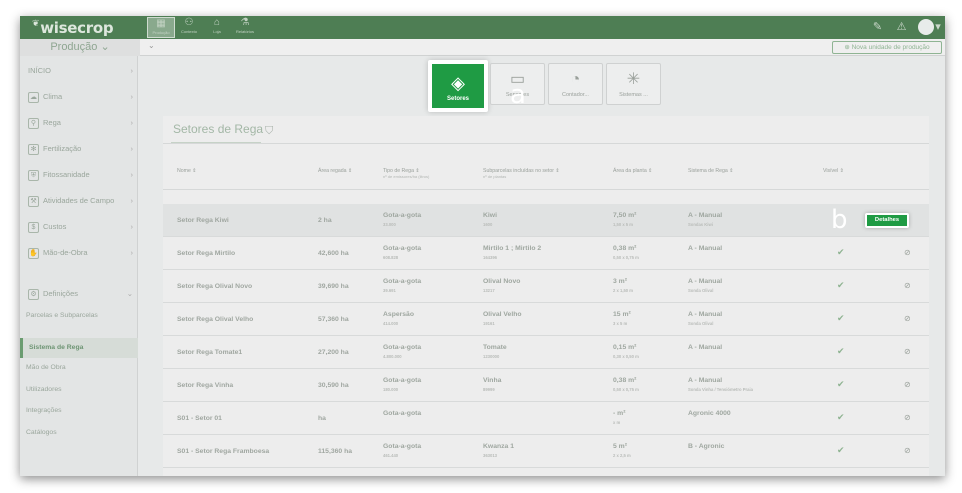 The height and width of the screenshot is (493, 962). I want to click on cell-sub: 363013, so click(490, 455).